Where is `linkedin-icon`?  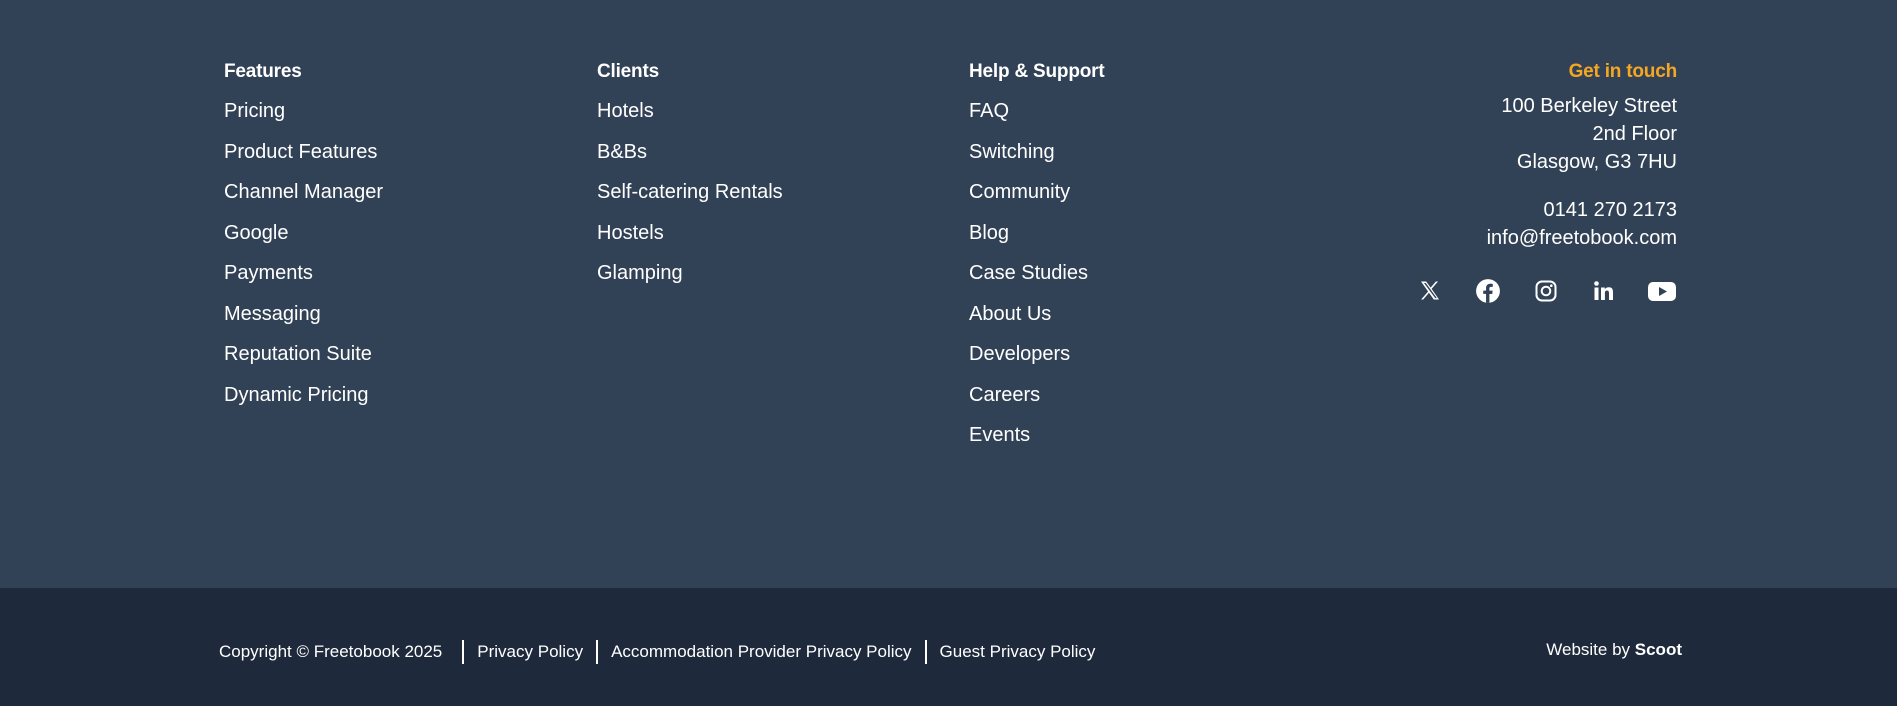 linkedin-icon is located at coordinates (1603, 290).